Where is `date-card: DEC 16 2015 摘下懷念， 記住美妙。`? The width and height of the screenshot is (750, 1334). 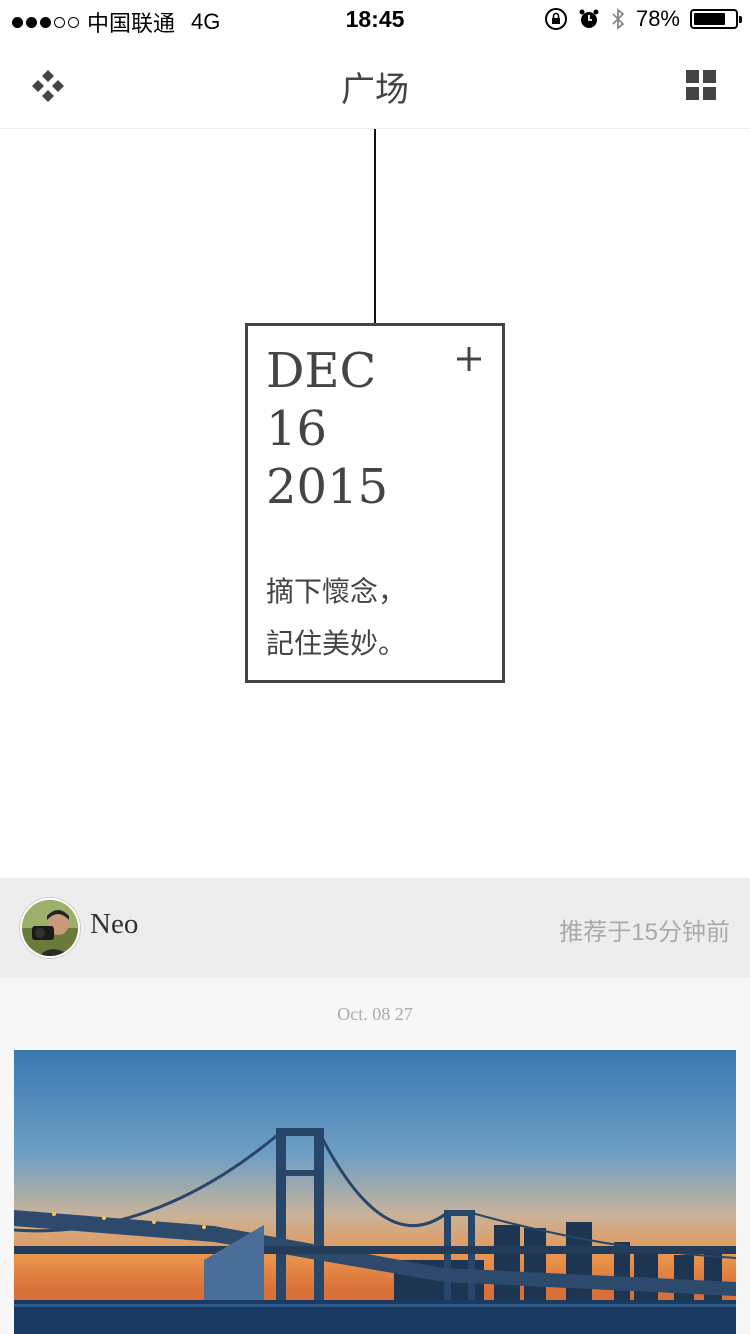
date-card: DEC 16 2015 摘下懷念， 記住美妙。 is located at coordinates (375, 503).